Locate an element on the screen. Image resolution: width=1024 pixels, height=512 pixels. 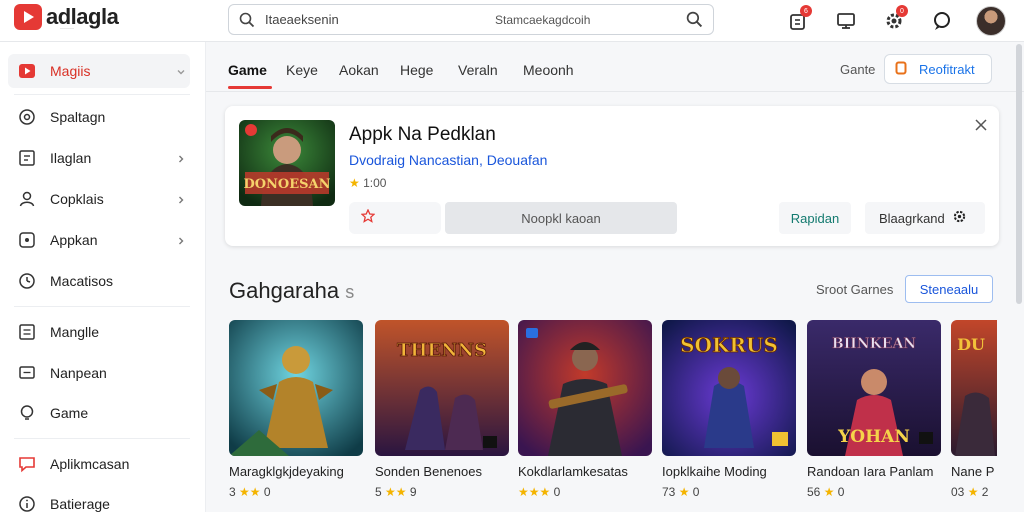
game-art-text: DU is located at coordinates (971, 344).